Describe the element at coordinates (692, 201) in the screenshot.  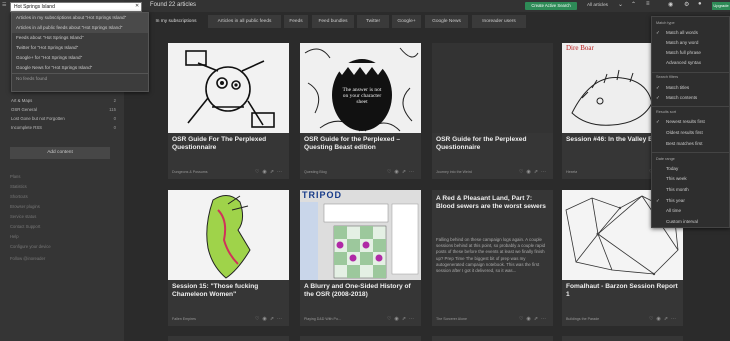
I see `menu-item-this-year: This year` at that location.